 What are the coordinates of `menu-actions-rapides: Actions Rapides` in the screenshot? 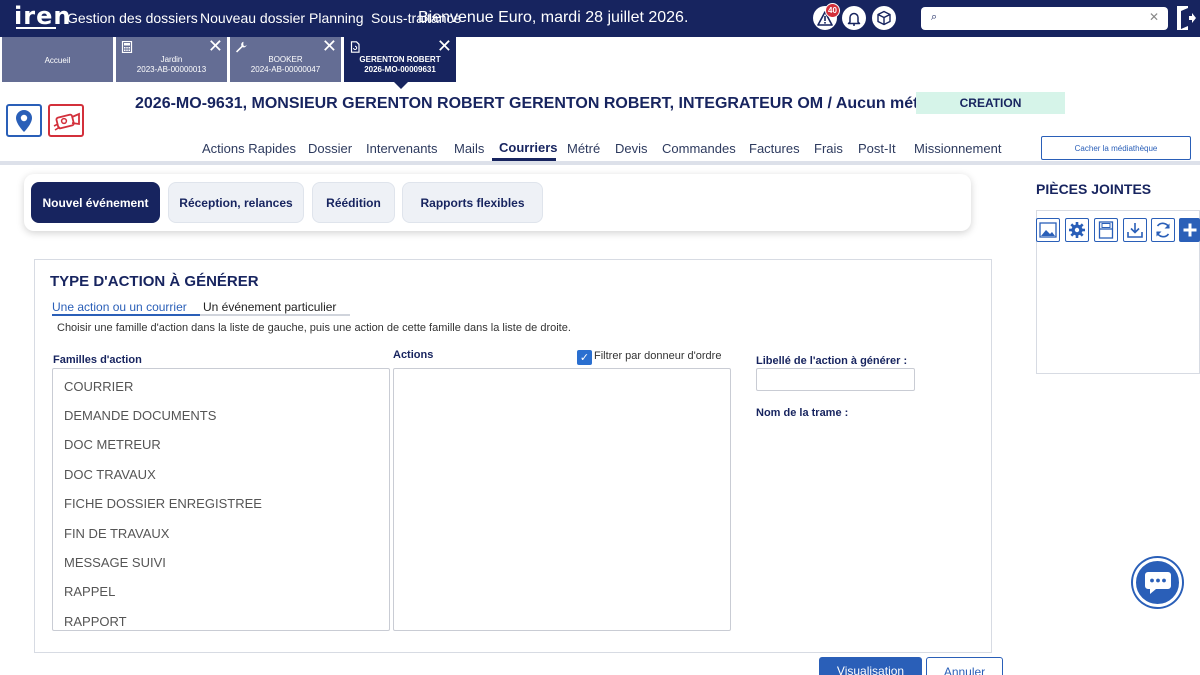 It's located at (249, 148).